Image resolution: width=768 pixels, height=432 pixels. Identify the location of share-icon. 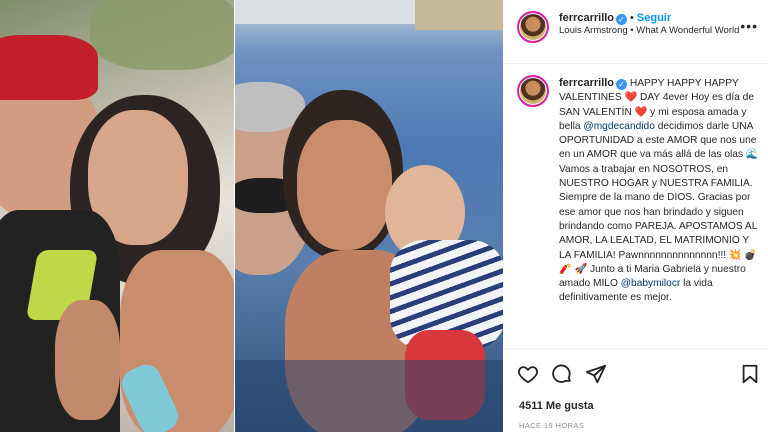
(596, 374).